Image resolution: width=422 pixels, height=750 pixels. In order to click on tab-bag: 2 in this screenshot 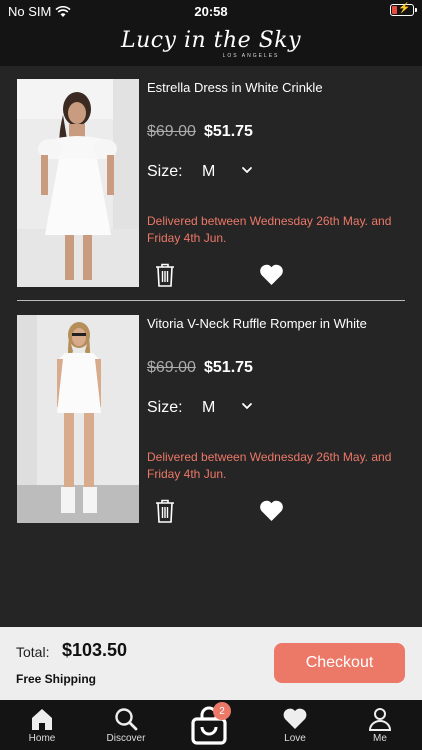, I will do `click(211, 725)`.